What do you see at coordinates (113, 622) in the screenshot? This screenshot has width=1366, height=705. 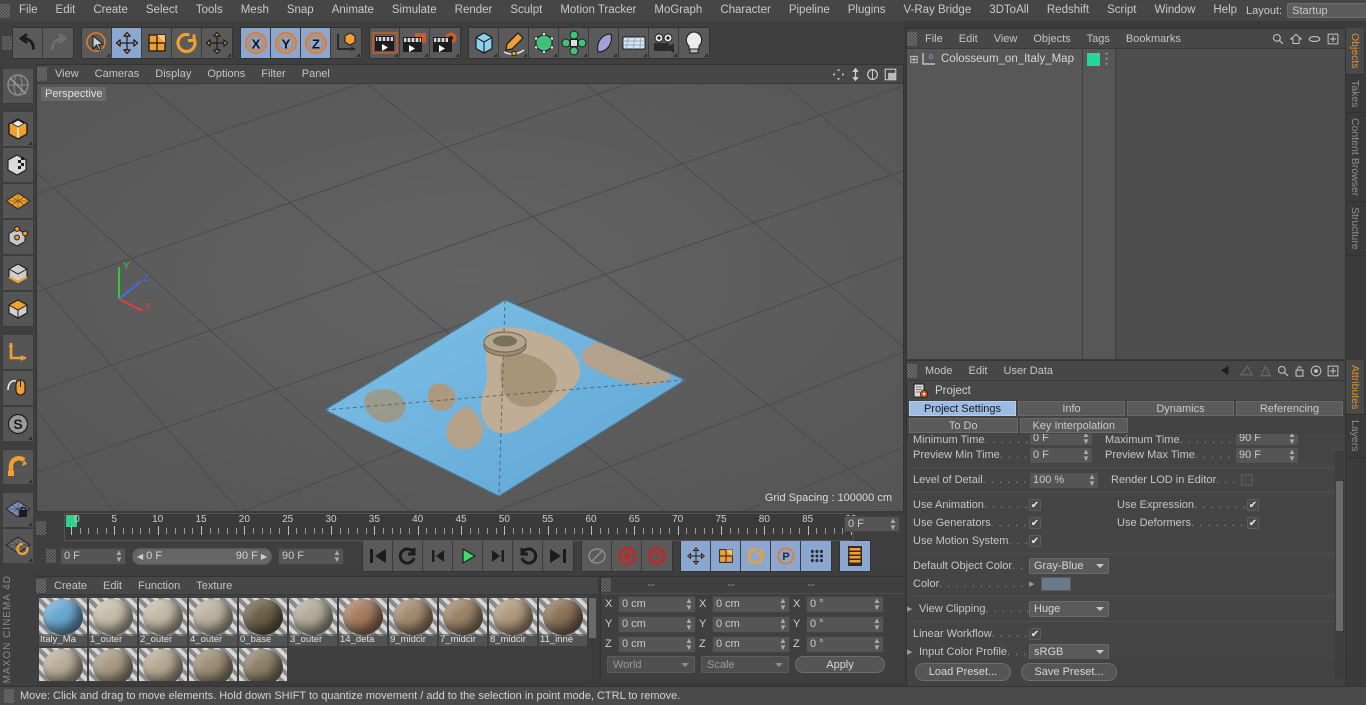 I see `material-item: 1_outer` at bounding box center [113, 622].